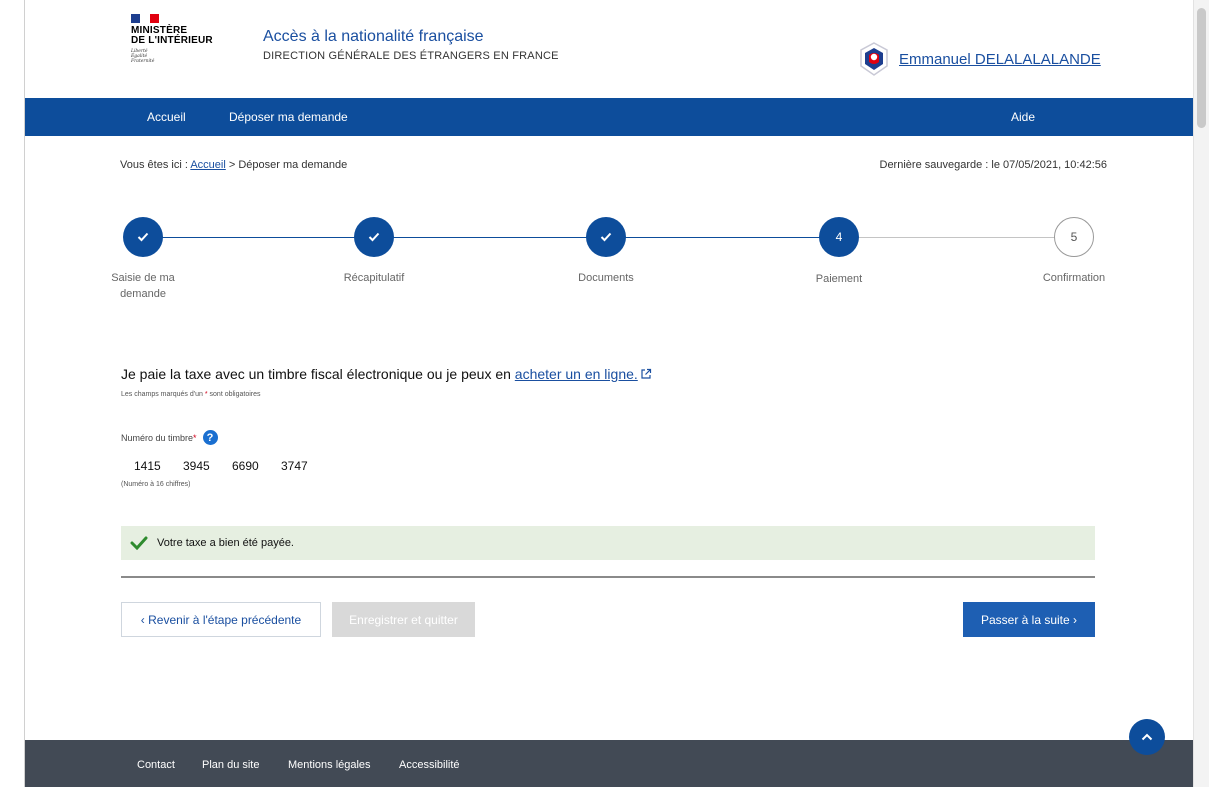 This screenshot has width=1209, height=787. I want to click on breadcrumb-prefix: Vous êtes ici :, so click(154, 165).